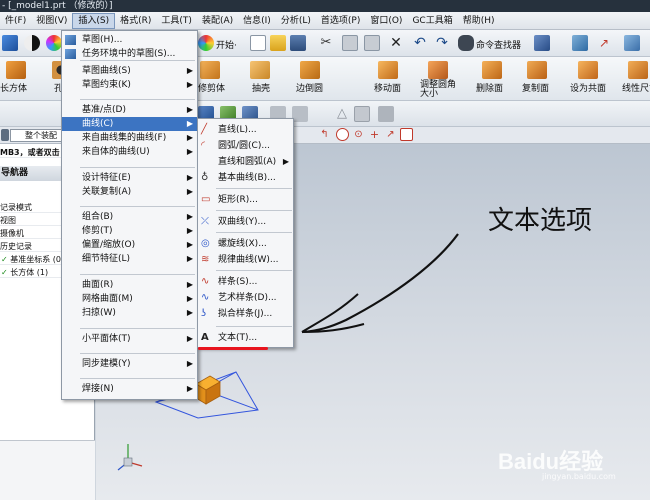 This screenshot has height=500, width=650. Describe the element at coordinates (5, 135) in the screenshot. I see `filter-icon` at that location.